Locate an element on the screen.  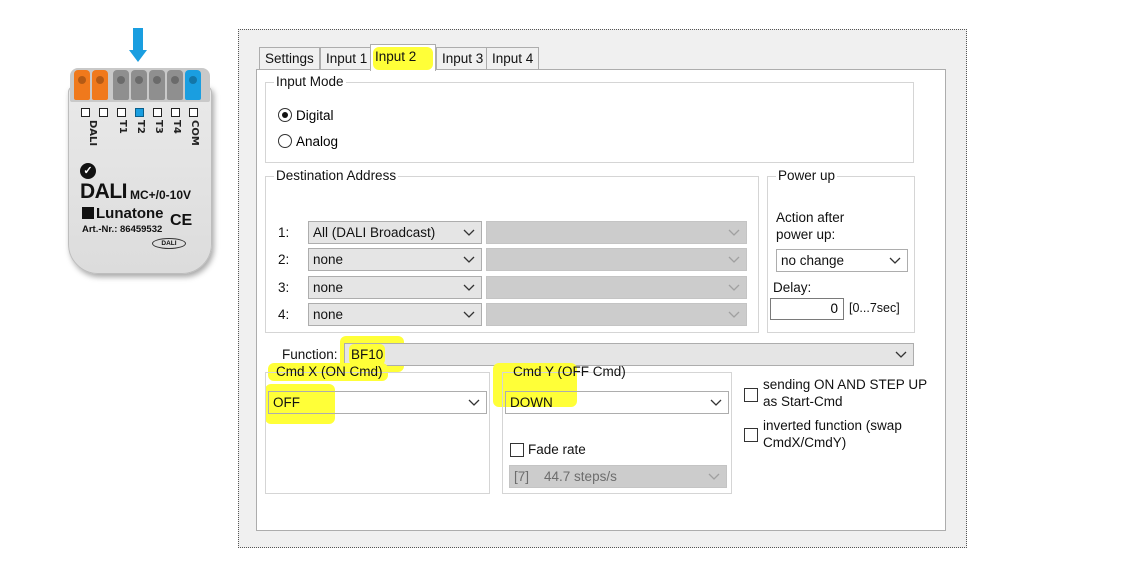
radio-analog: Analog is located at coordinates (308, 141).